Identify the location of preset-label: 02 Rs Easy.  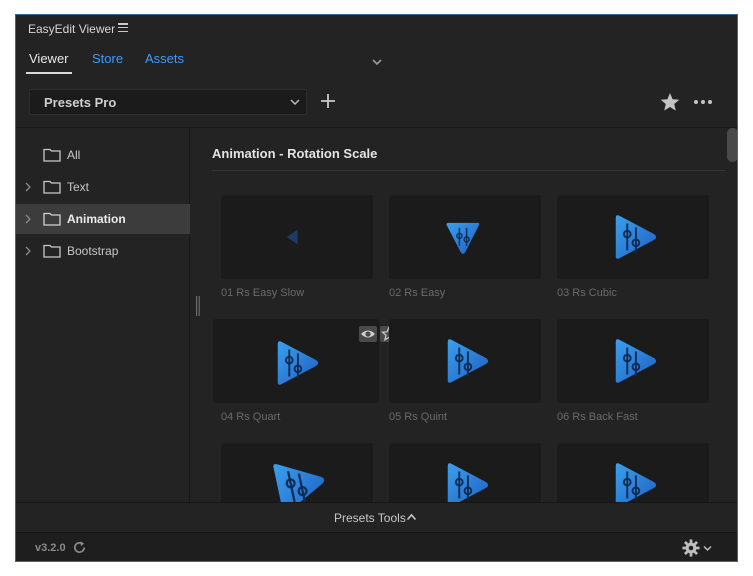
(417, 293).